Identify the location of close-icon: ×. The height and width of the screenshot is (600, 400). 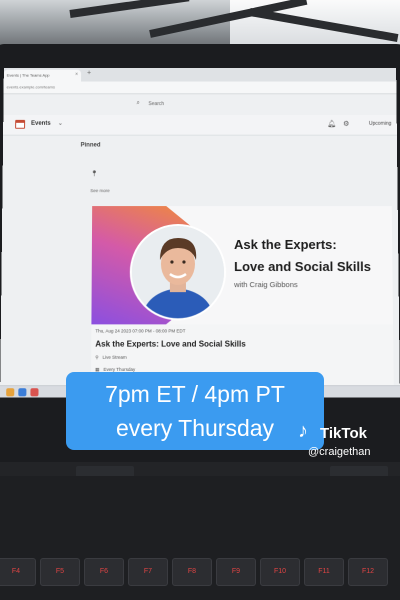
(76, 75).